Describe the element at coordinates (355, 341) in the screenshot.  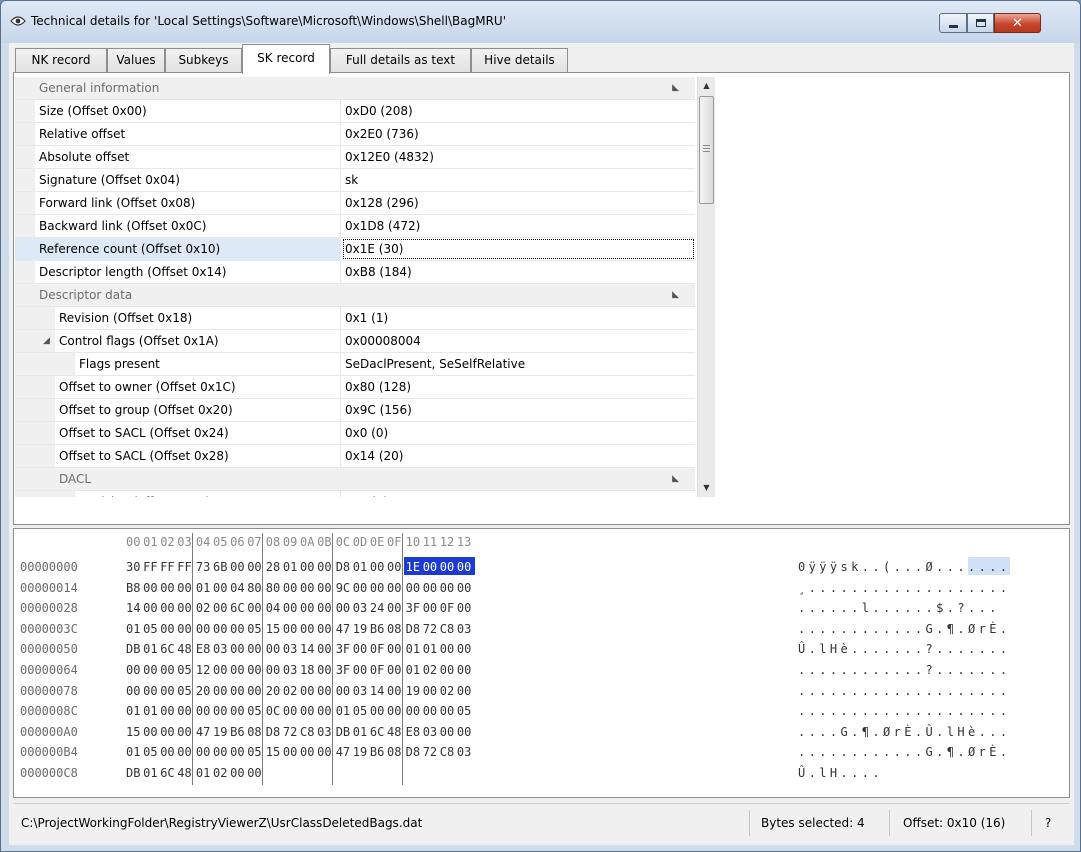
I see `grid-property-row: Control flags (Offset 0x1A) ◢ 0x00008004` at that location.